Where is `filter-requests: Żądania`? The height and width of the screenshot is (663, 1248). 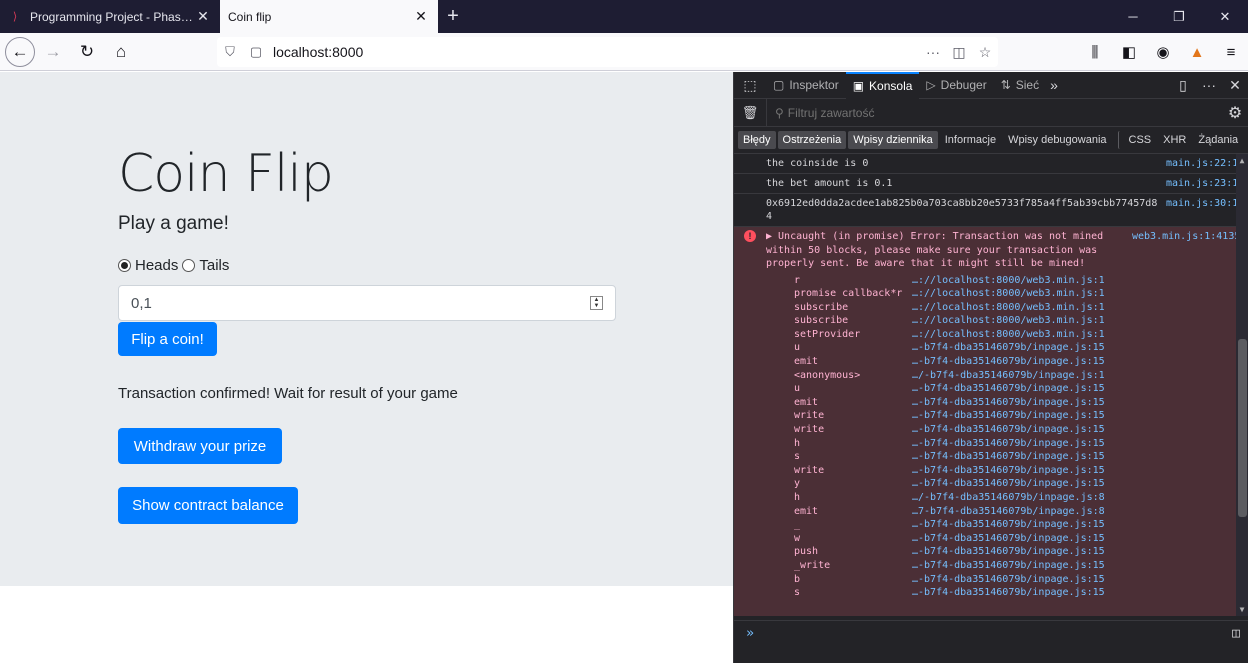
filter-requests: Żądania is located at coordinates (1218, 140).